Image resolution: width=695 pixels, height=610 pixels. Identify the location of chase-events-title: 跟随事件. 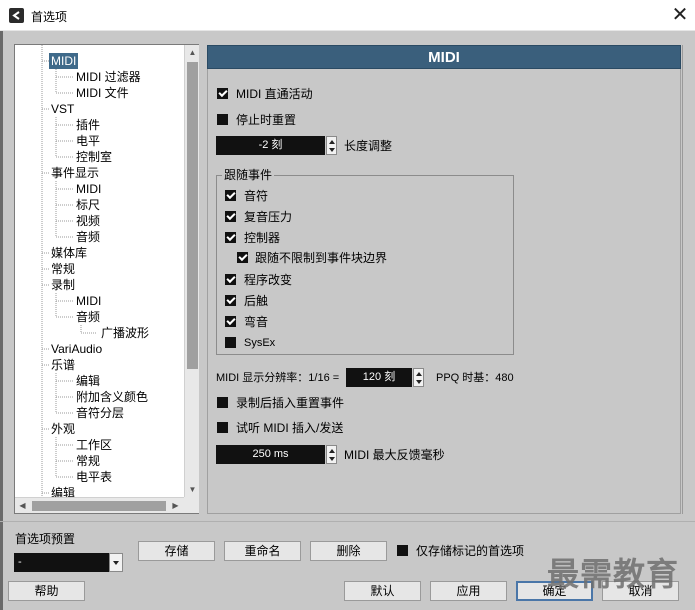
(248, 175).